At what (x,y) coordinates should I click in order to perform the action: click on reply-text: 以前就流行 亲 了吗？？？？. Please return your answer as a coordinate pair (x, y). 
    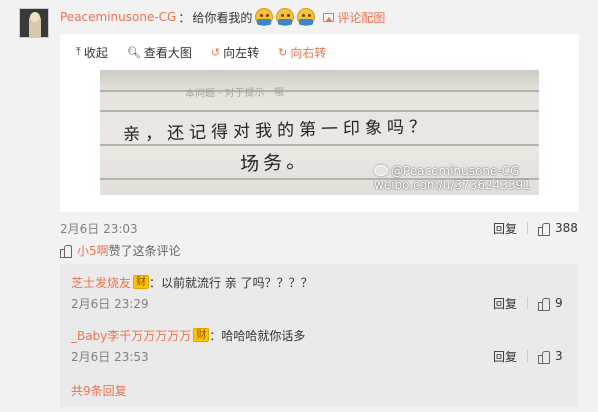
    Looking at the image, I should click on (237, 282).